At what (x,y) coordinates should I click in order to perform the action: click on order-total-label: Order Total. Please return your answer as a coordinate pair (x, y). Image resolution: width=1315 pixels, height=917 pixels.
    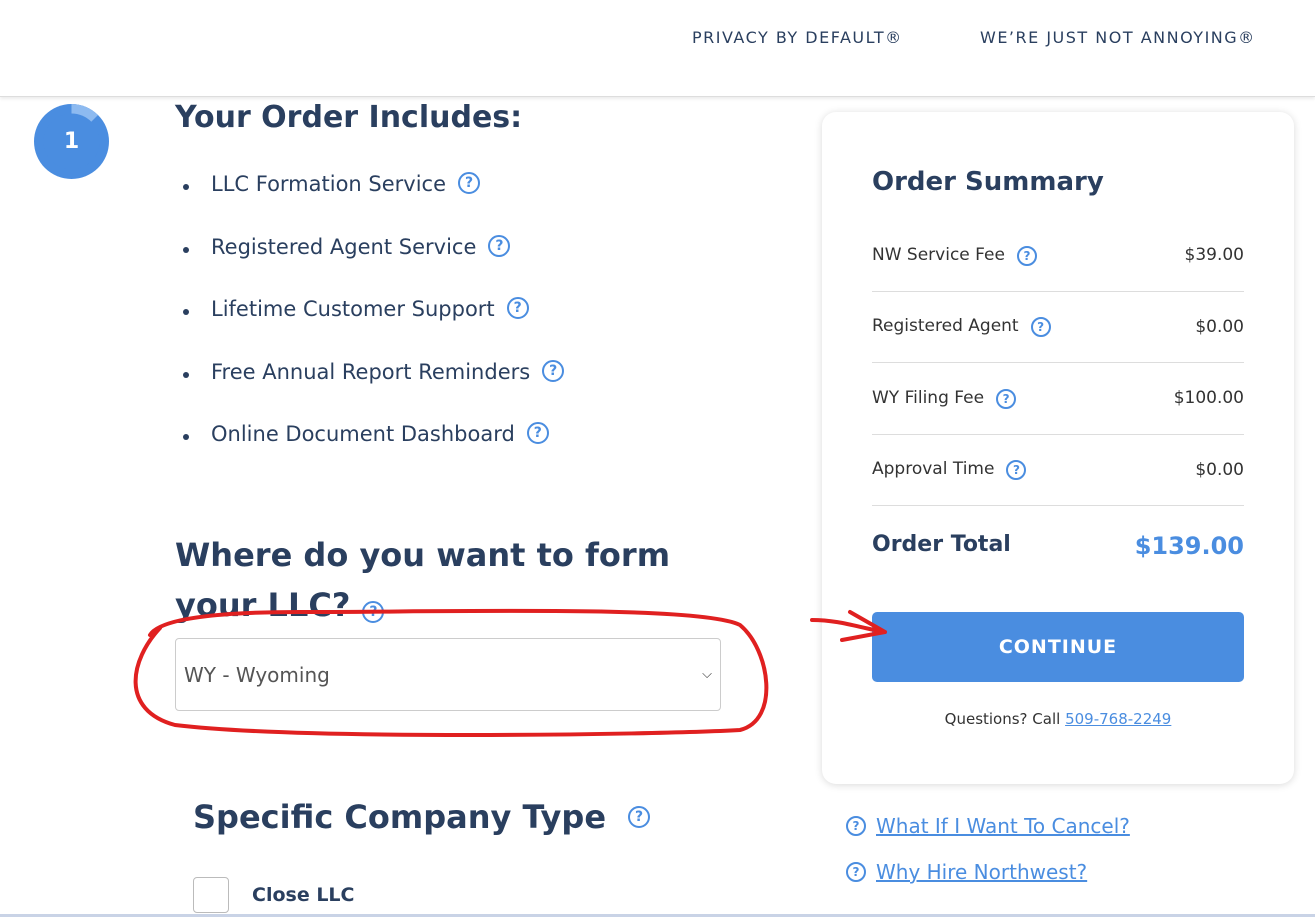
    Looking at the image, I should click on (941, 544).